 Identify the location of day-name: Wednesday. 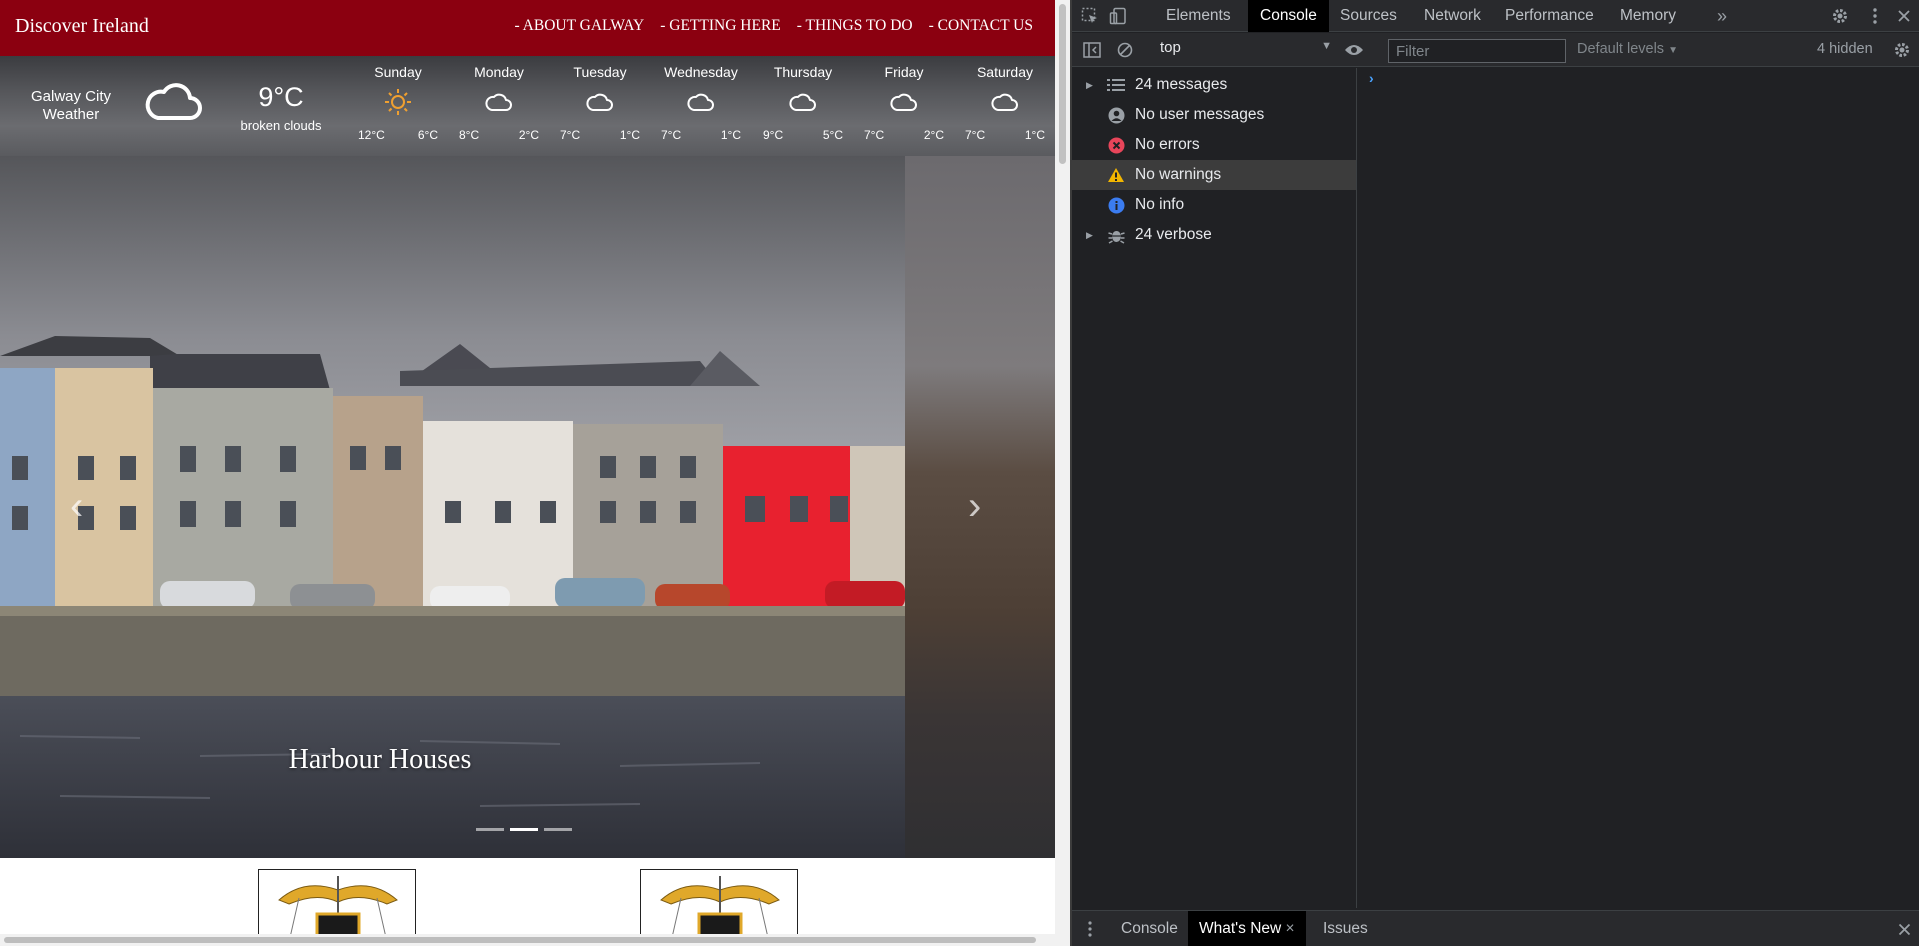
(701, 72).